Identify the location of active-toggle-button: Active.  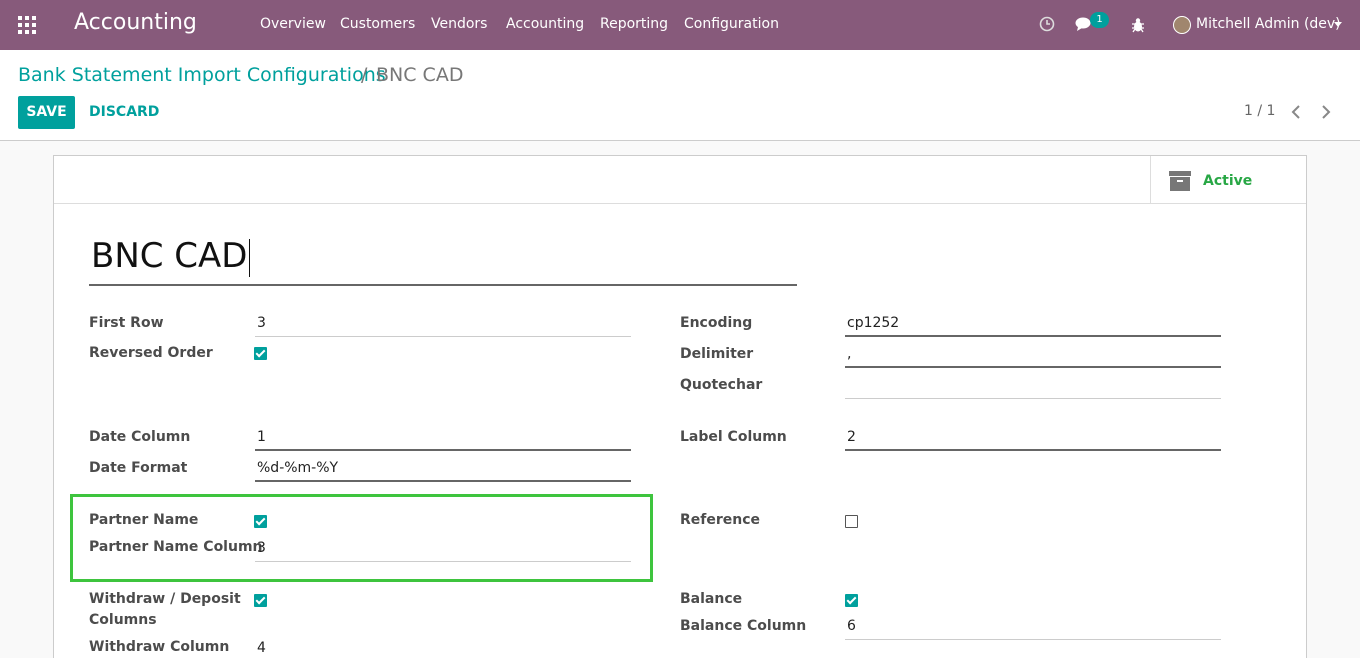
(1228, 180).